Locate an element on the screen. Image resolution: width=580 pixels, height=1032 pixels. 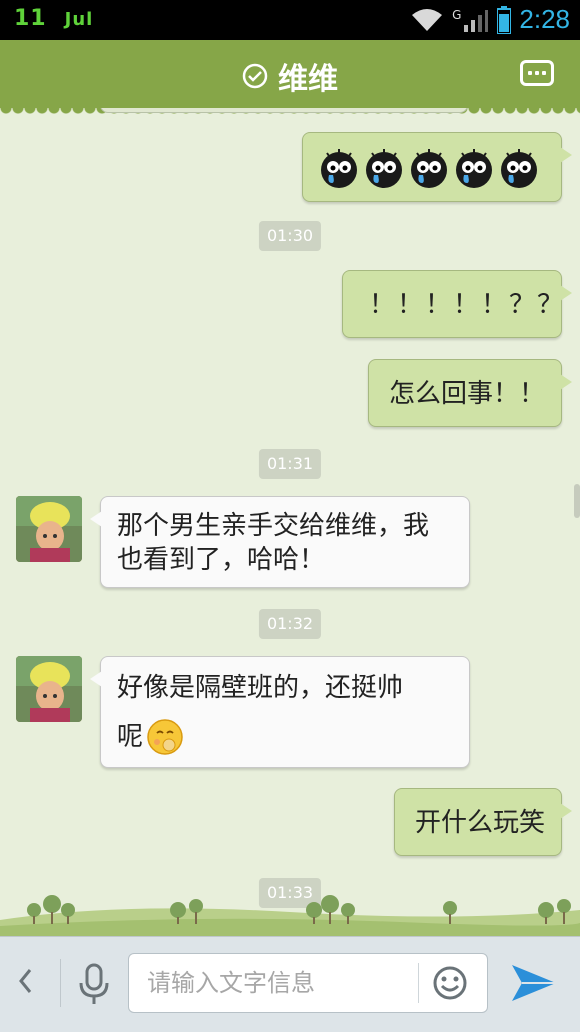
landscape-decoration is located at coordinates (290, 915).